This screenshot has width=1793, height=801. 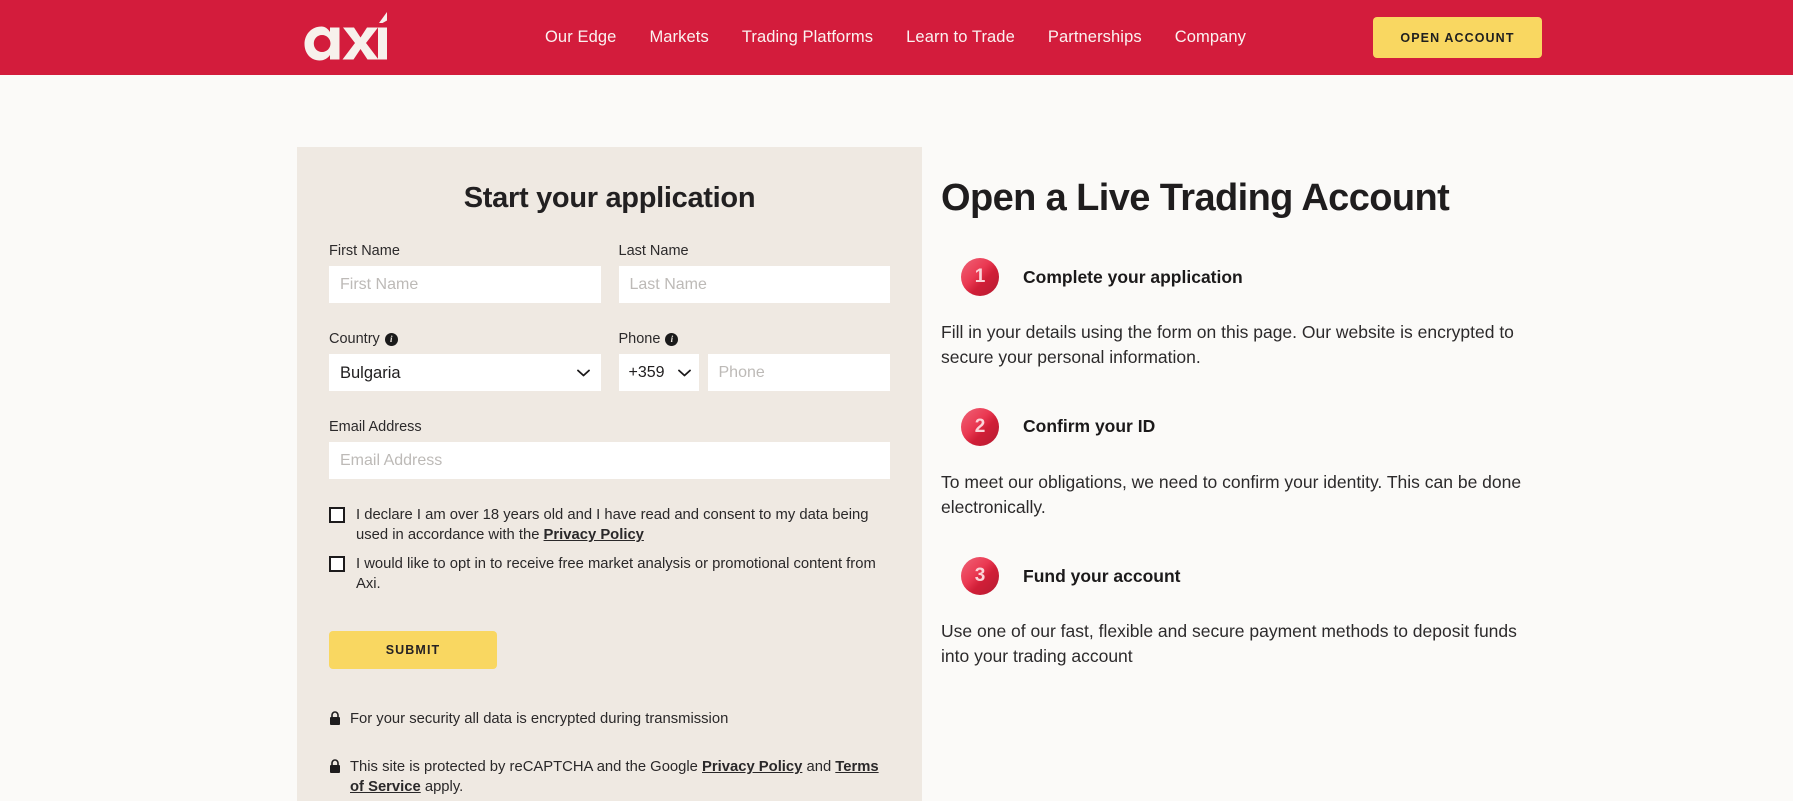 I want to click on first-name-label-text: First Name, so click(x=364, y=251).